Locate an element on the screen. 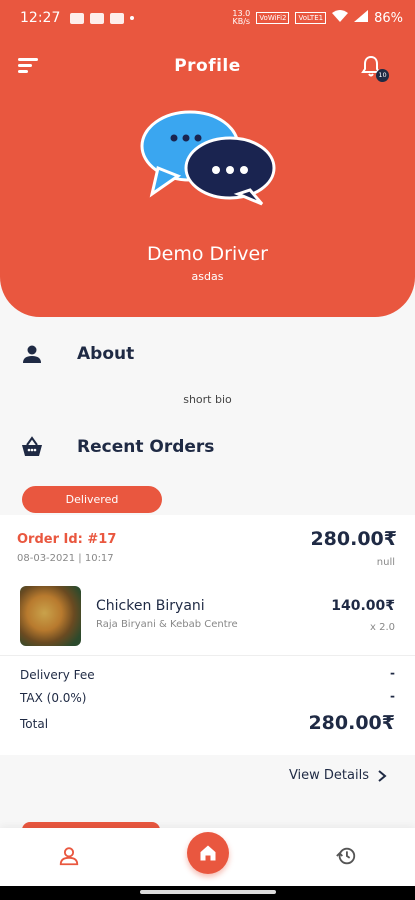 The width and height of the screenshot is (415, 900). chat-bubbles-icon is located at coordinates (208, 158).